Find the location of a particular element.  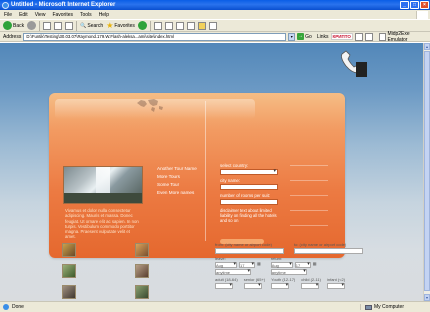

pax-senior-label: senior (65+) is located at coordinates (254, 279).